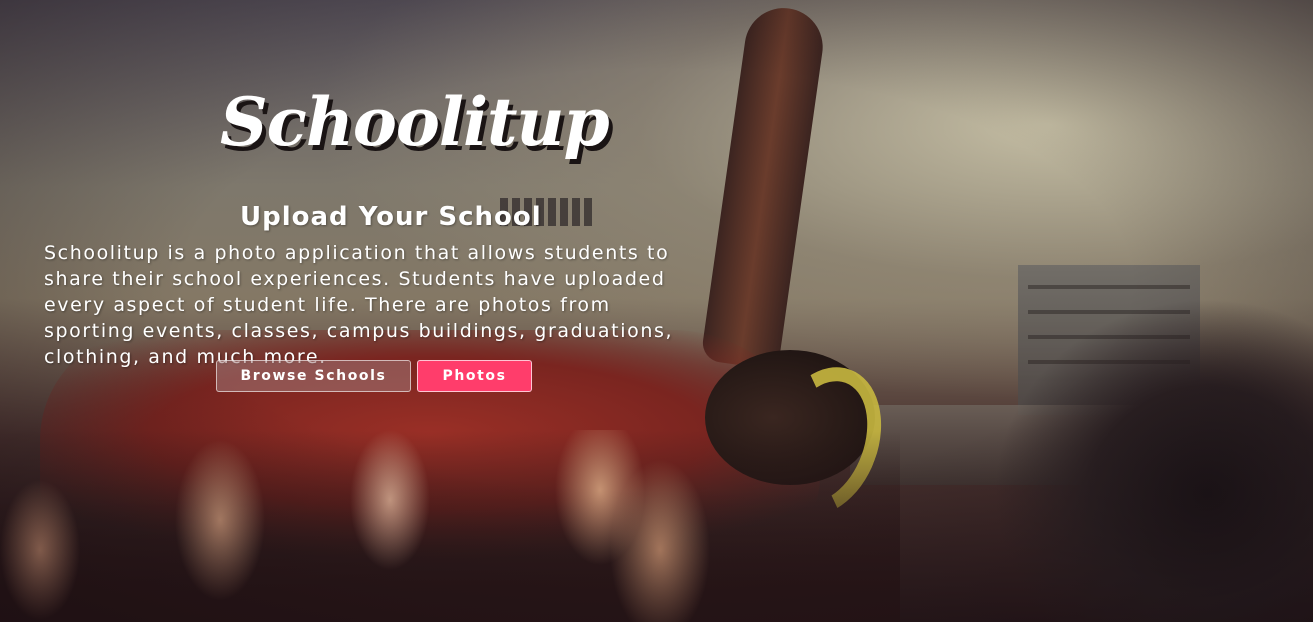 The width and height of the screenshot is (1313, 622). What do you see at coordinates (764, 187) in the screenshot?
I see `raised-arm` at bounding box center [764, 187].